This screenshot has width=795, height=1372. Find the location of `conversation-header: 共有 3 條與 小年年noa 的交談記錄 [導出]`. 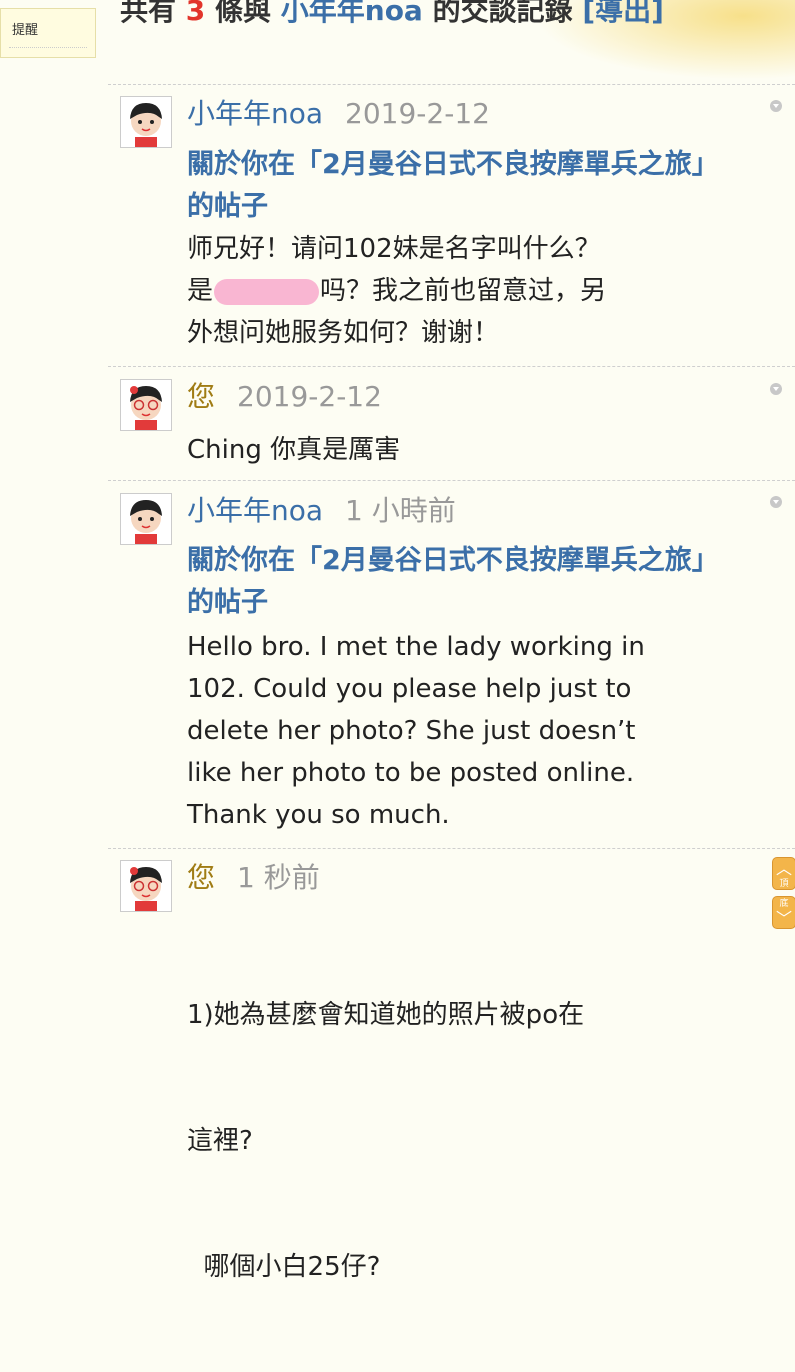

conversation-header: 共有 3 條與 小年年noa 的交談記錄 [導出] is located at coordinates (450, 16).